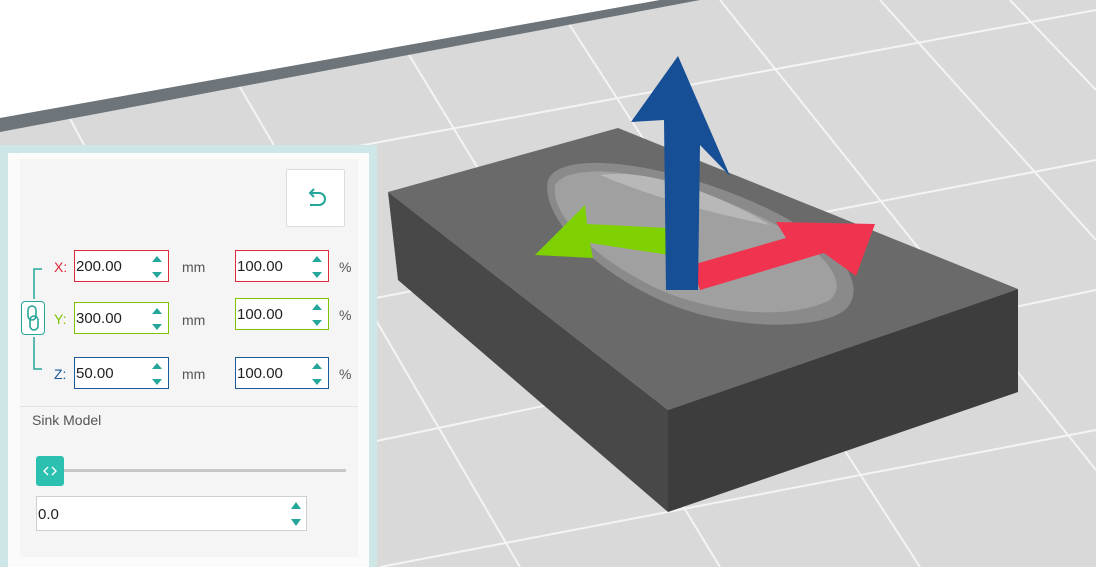  I want to click on y-size-value: 300.00, so click(99, 318).